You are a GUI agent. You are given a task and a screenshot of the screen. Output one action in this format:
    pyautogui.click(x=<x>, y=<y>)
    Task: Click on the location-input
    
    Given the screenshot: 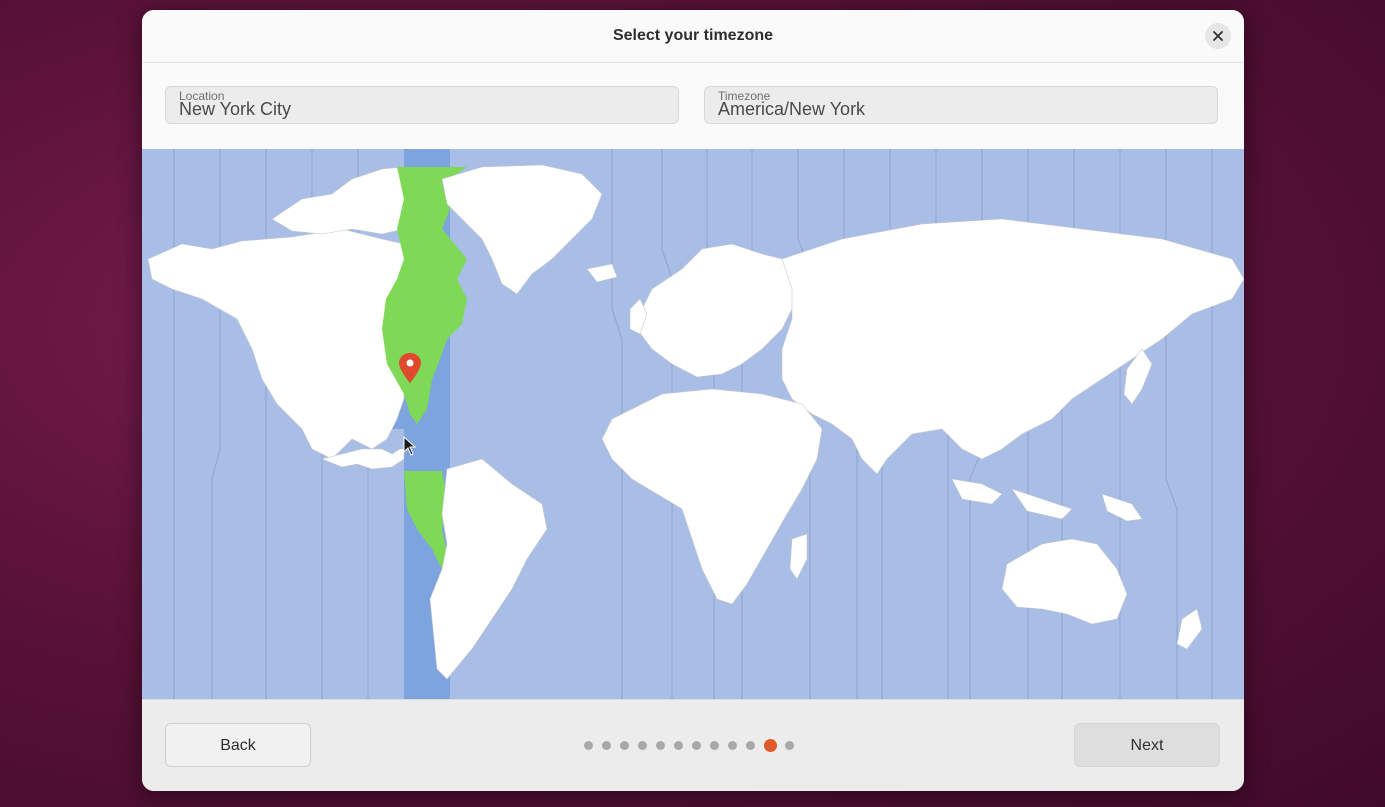 What is the action you would take?
    pyautogui.click(x=419, y=109)
    